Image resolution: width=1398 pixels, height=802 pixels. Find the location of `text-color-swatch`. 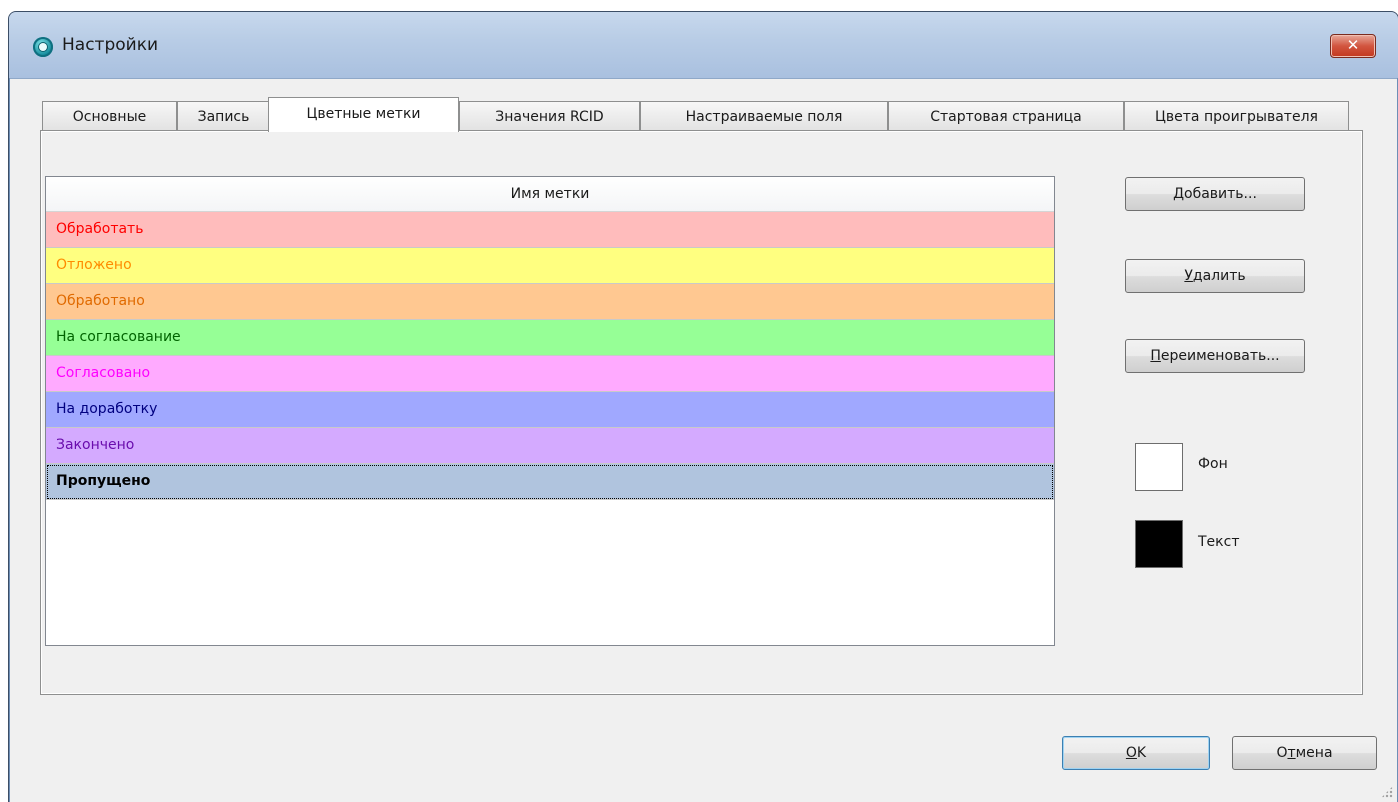

text-color-swatch is located at coordinates (1159, 544).